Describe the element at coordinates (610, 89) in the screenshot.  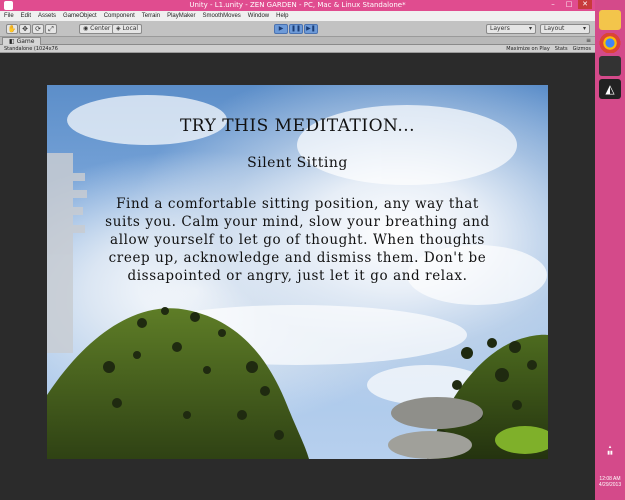
I see `unity-icon: ◭` at that location.